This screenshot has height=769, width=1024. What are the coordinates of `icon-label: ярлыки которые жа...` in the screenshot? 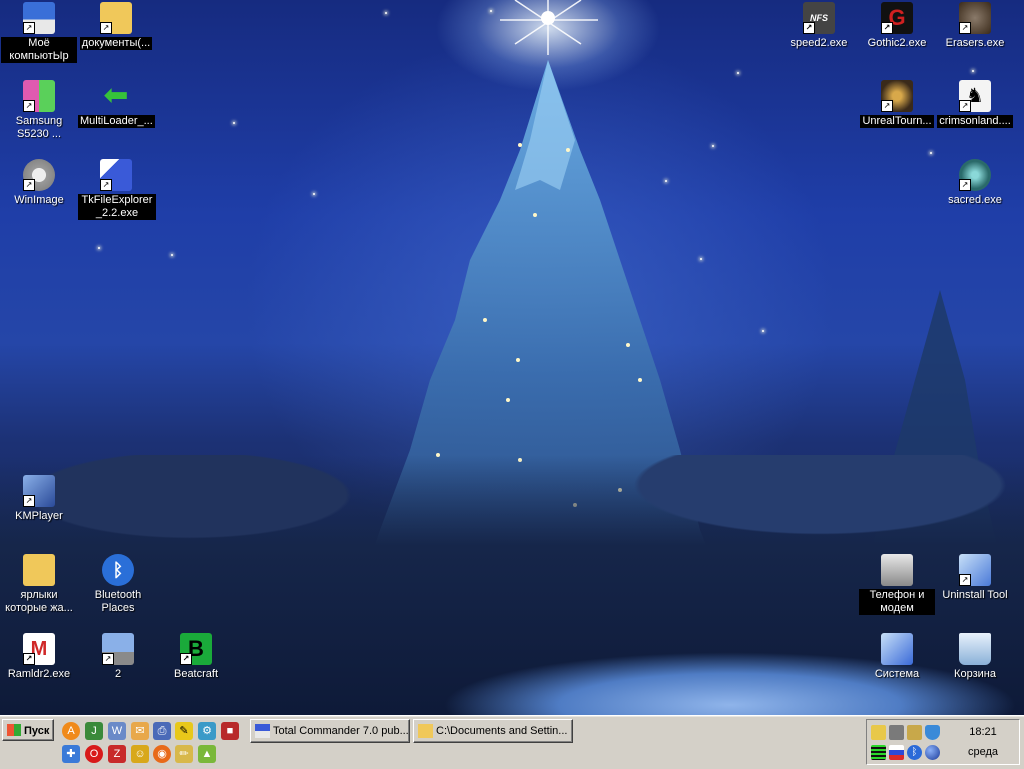 It's located at (39, 601).